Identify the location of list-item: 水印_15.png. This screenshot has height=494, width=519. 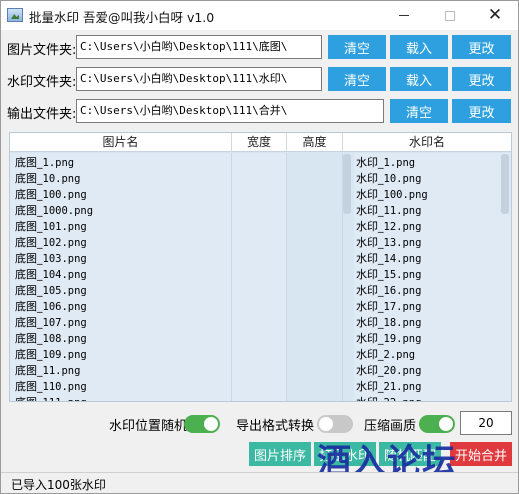
(392, 275).